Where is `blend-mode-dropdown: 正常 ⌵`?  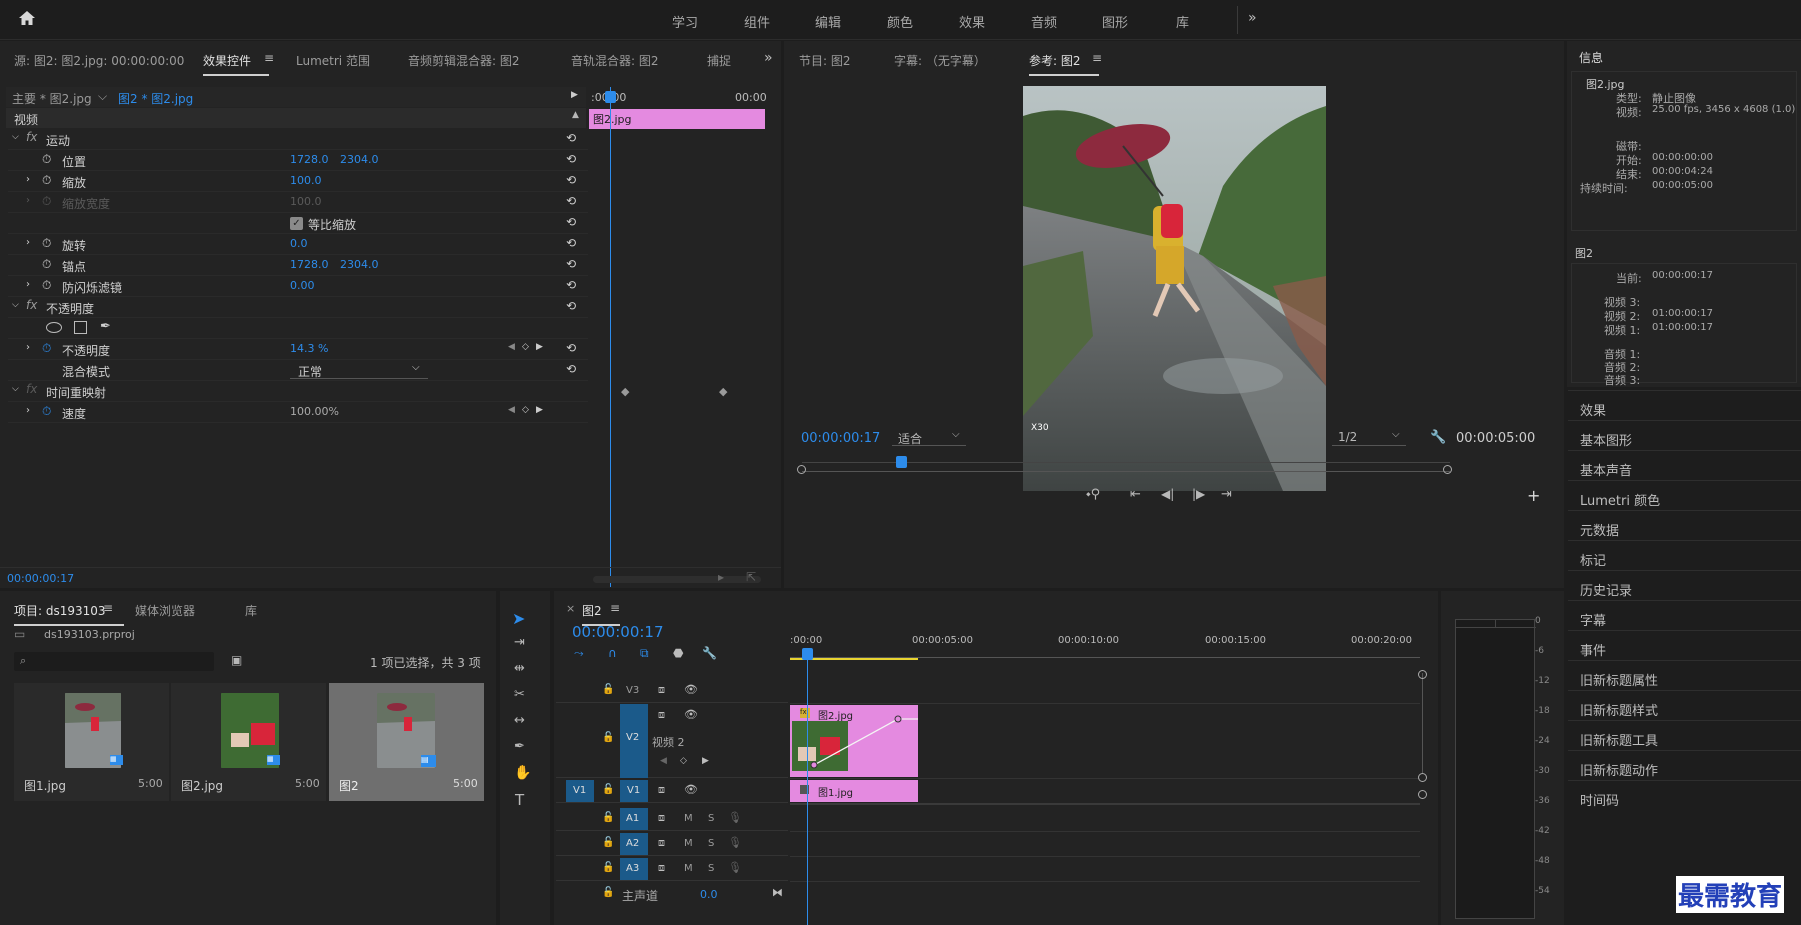 blend-mode-dropdown: 正常 ⌵ is located at coordinates (359, 370).